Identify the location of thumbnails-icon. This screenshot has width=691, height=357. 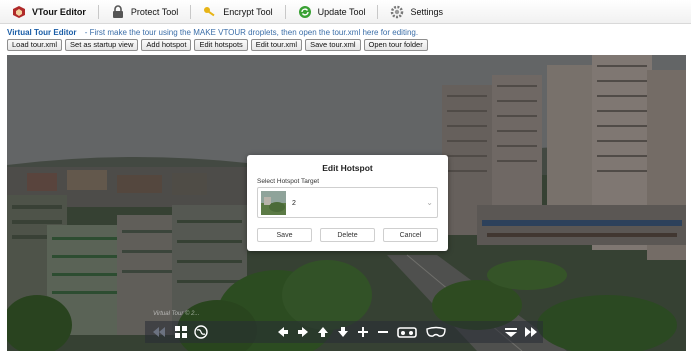
(181, 332).